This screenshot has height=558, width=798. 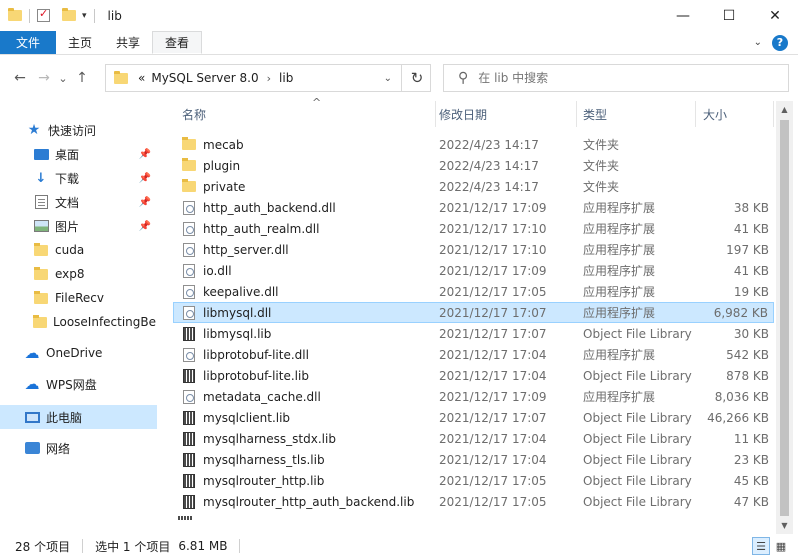 I want to click on scroll-up-arrow-icon: ▲, so click(x=784, y=109).